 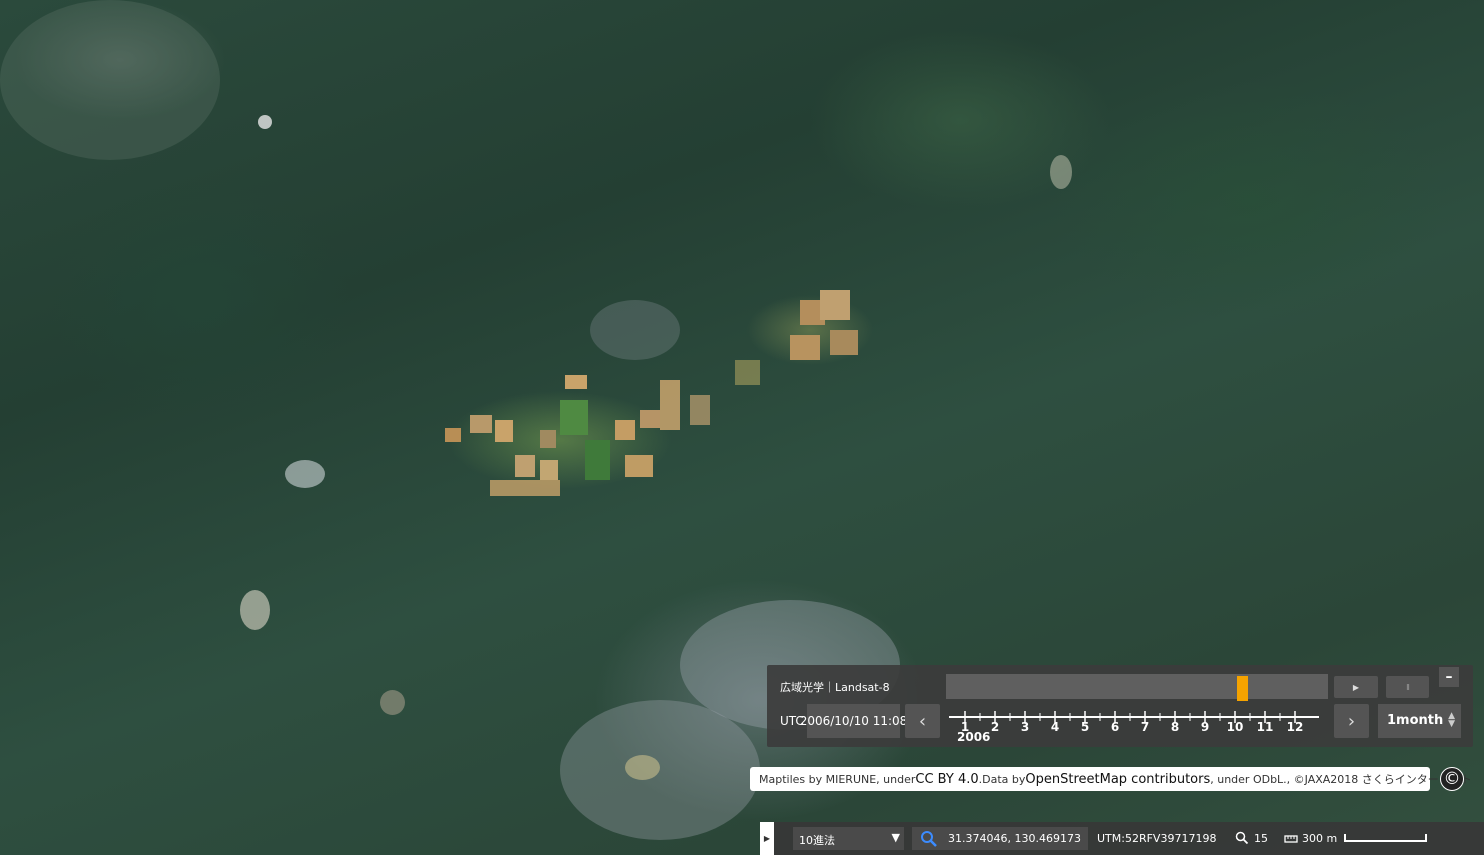 I want to click on minus-icon: –, so click(x=1449, y=677).